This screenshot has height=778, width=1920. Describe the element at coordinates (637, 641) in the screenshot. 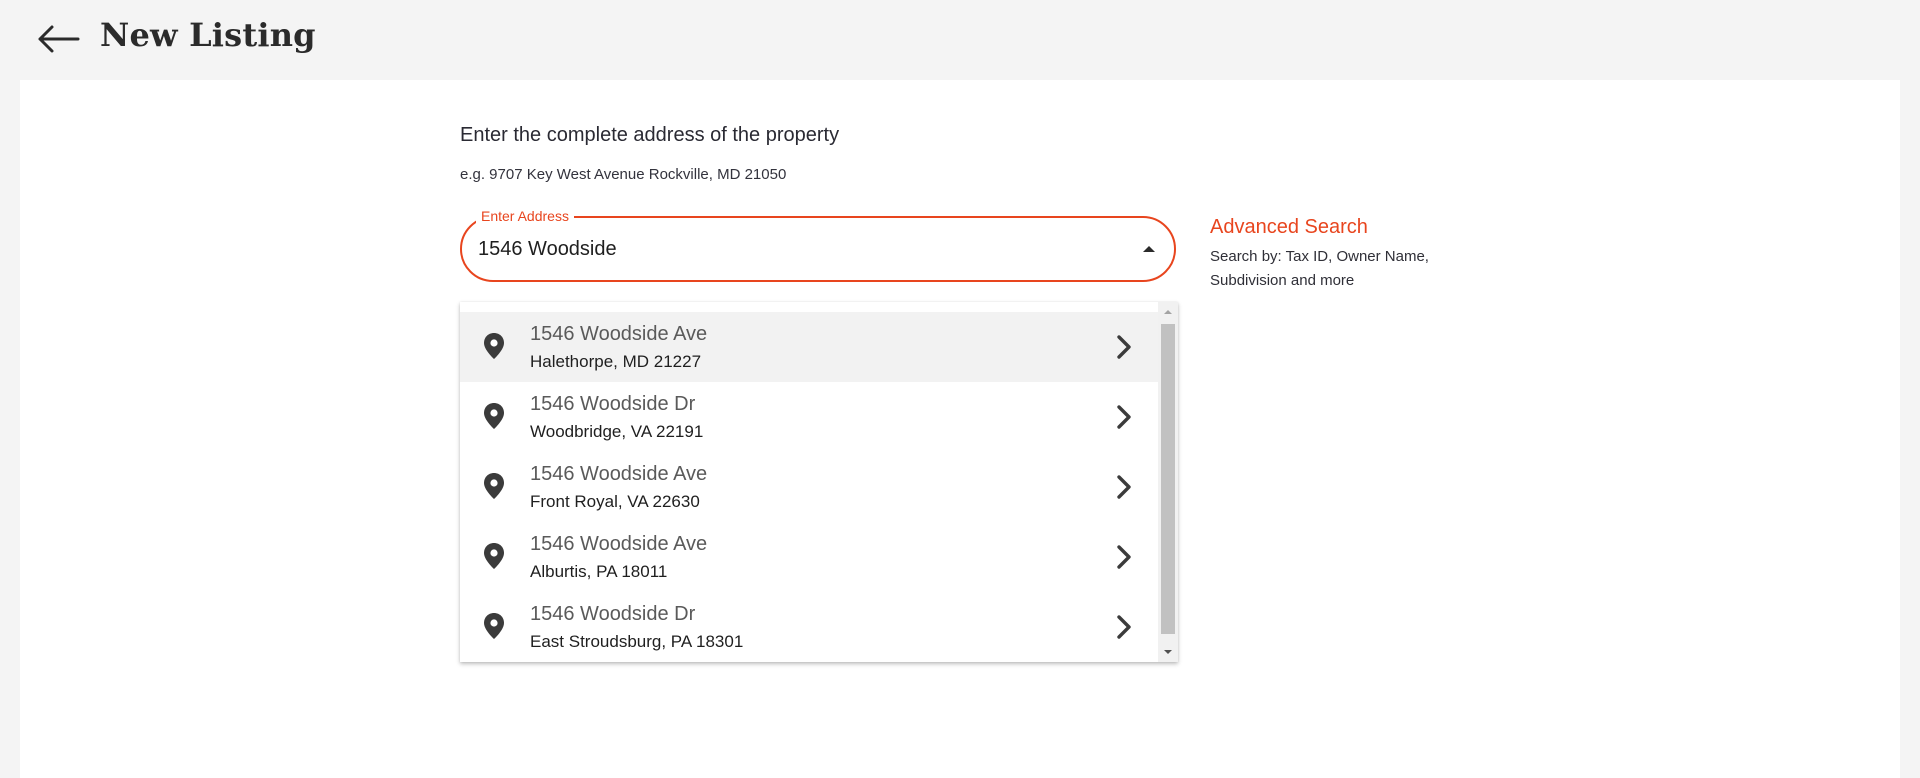

I see `suggestion-locality: East Stroudsburg, PA 18301` at that location.